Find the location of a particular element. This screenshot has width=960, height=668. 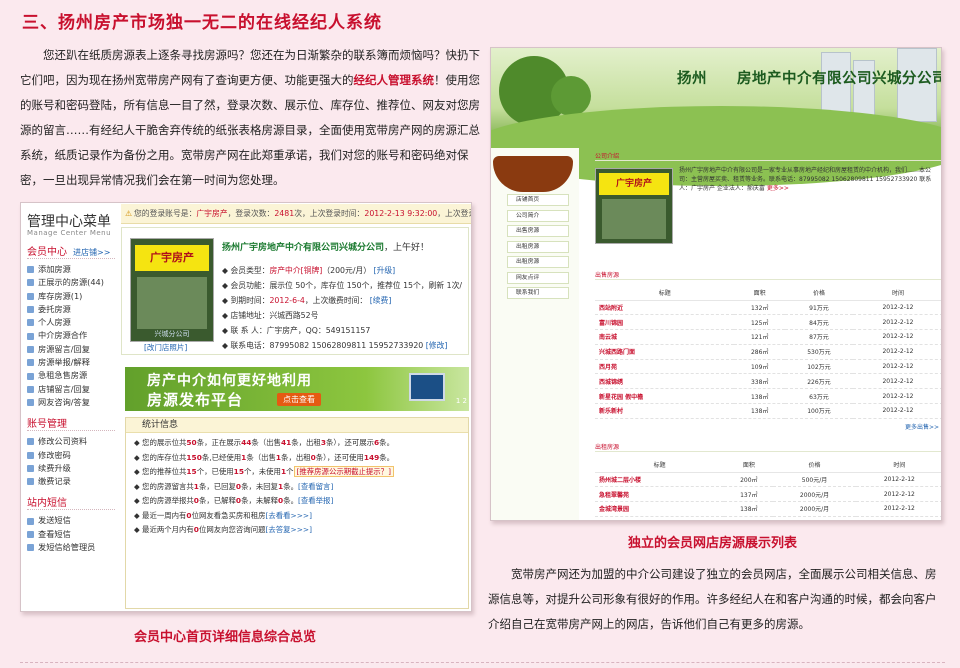

table-cell: 84万元 is located at coordinates (818, 322).